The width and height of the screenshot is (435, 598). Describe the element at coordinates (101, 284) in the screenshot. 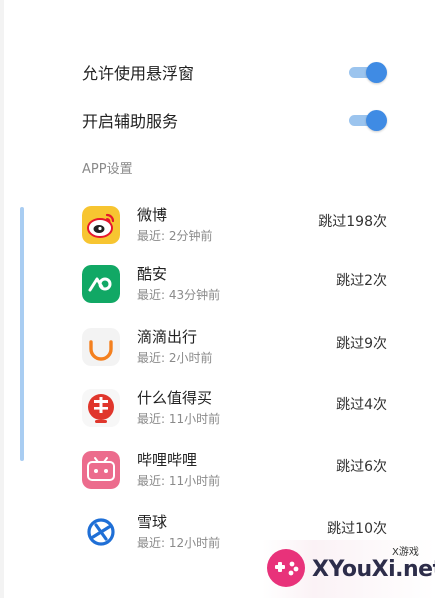

I see `coolapk-icon` at that location.